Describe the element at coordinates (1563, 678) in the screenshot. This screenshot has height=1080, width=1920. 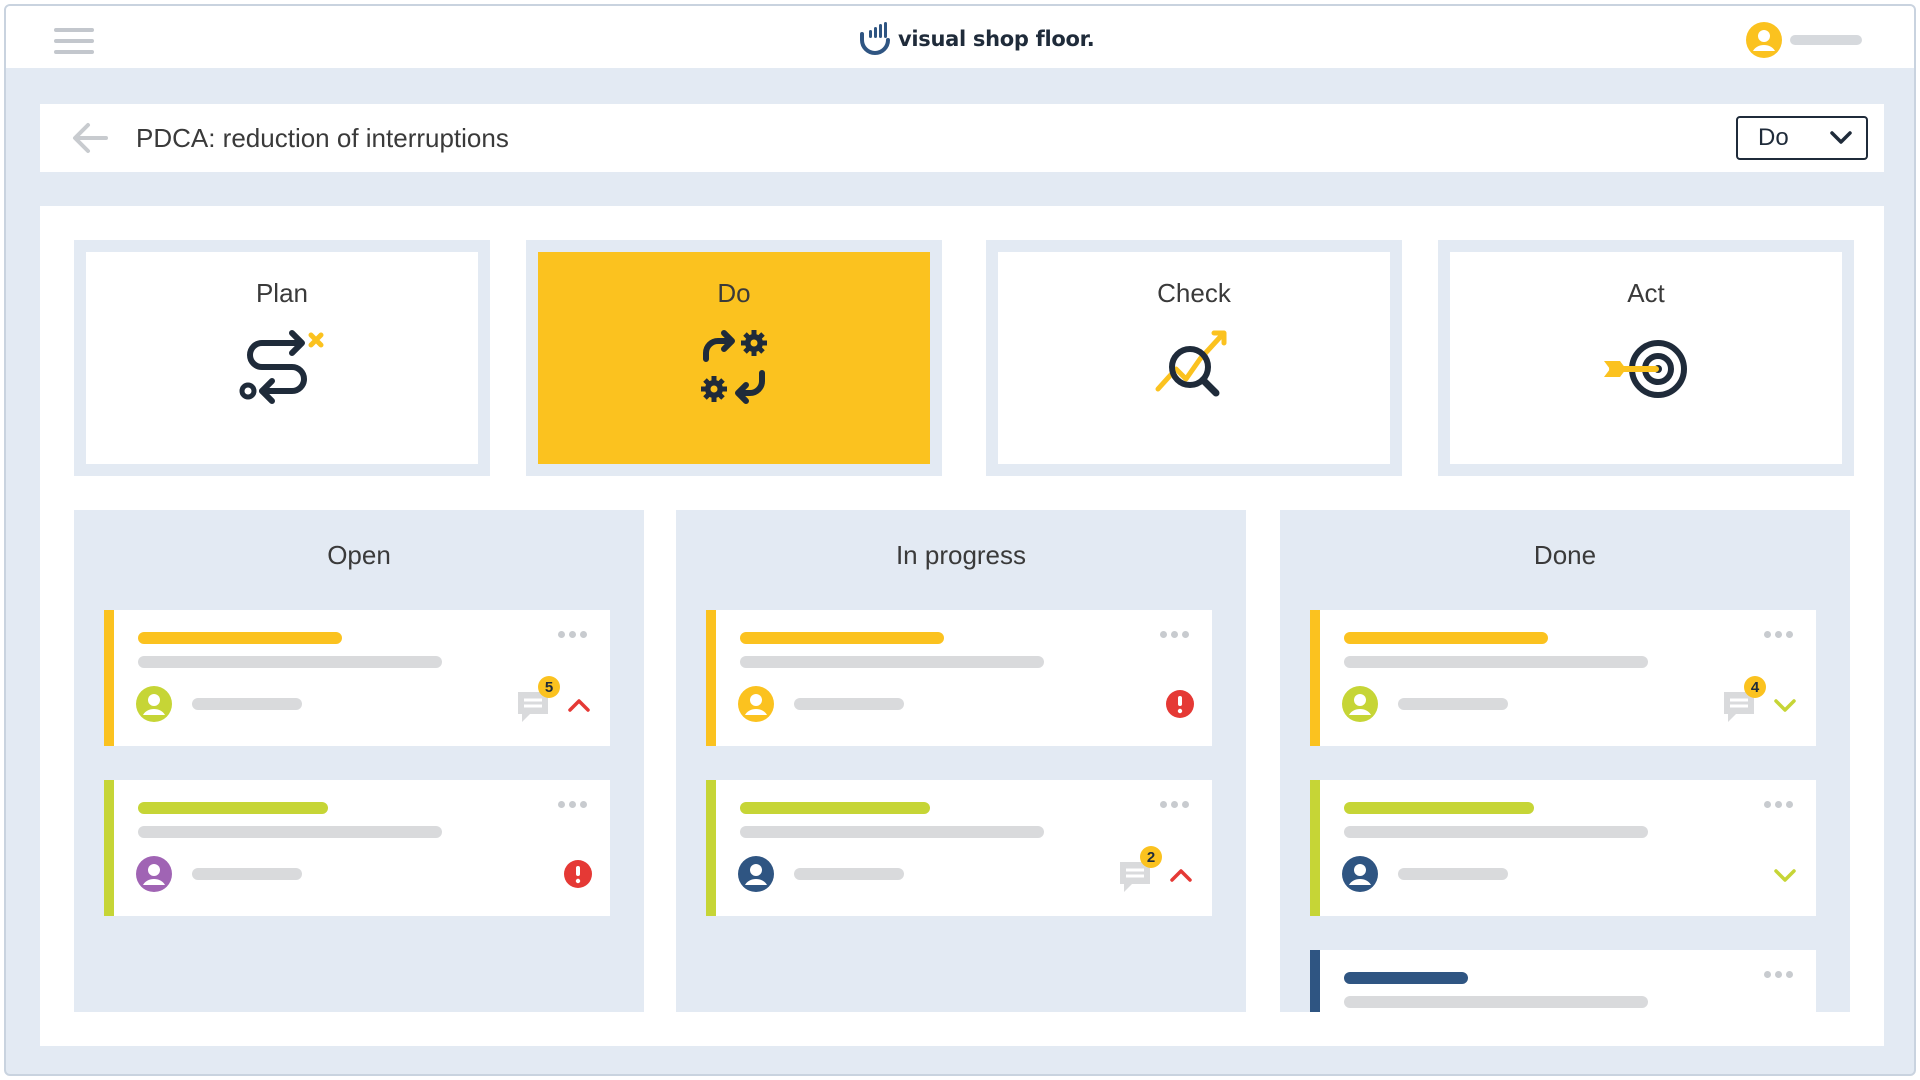
I see `task-card: 4` at that location.